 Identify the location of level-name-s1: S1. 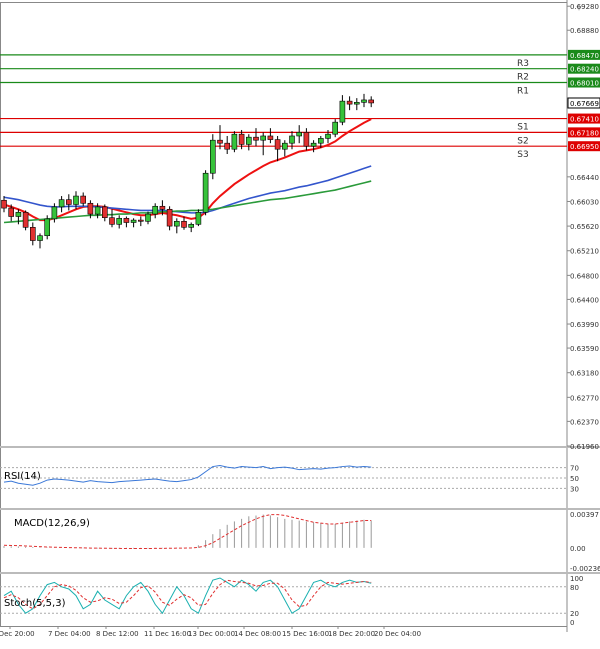
(522, 128).